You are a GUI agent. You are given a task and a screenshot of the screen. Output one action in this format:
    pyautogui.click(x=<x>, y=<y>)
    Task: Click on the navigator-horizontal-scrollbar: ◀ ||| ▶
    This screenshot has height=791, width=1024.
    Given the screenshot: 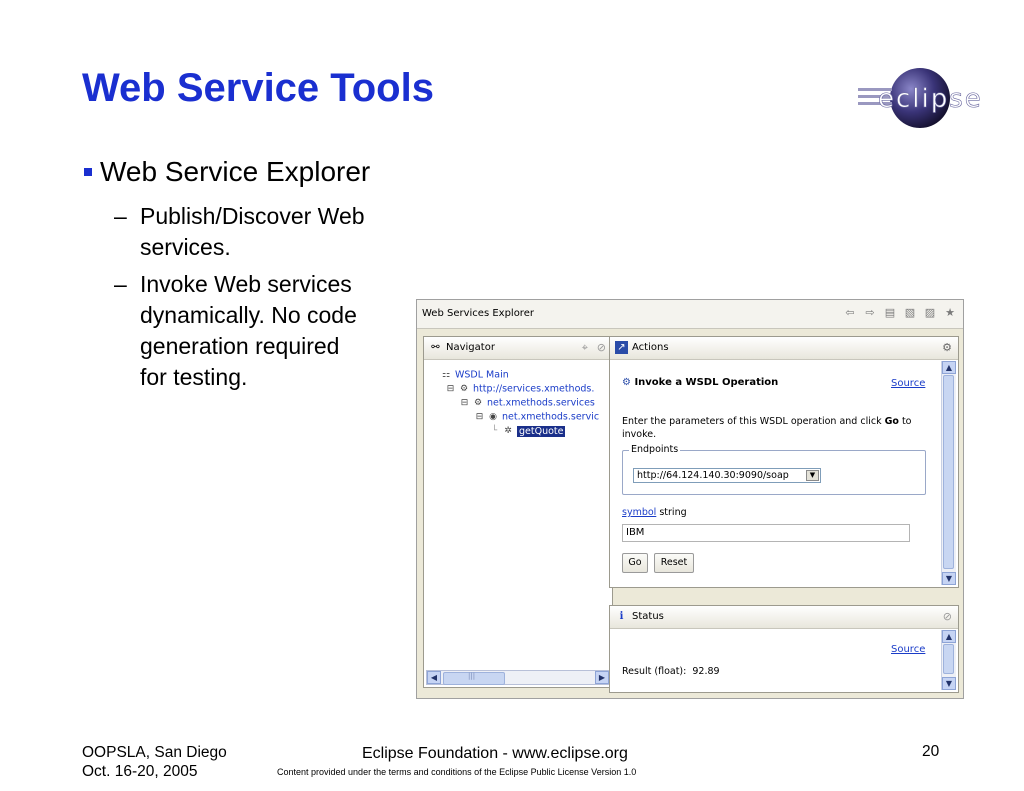 What is the action you would take?
    pyautogui.click(x=518, y=677)
    